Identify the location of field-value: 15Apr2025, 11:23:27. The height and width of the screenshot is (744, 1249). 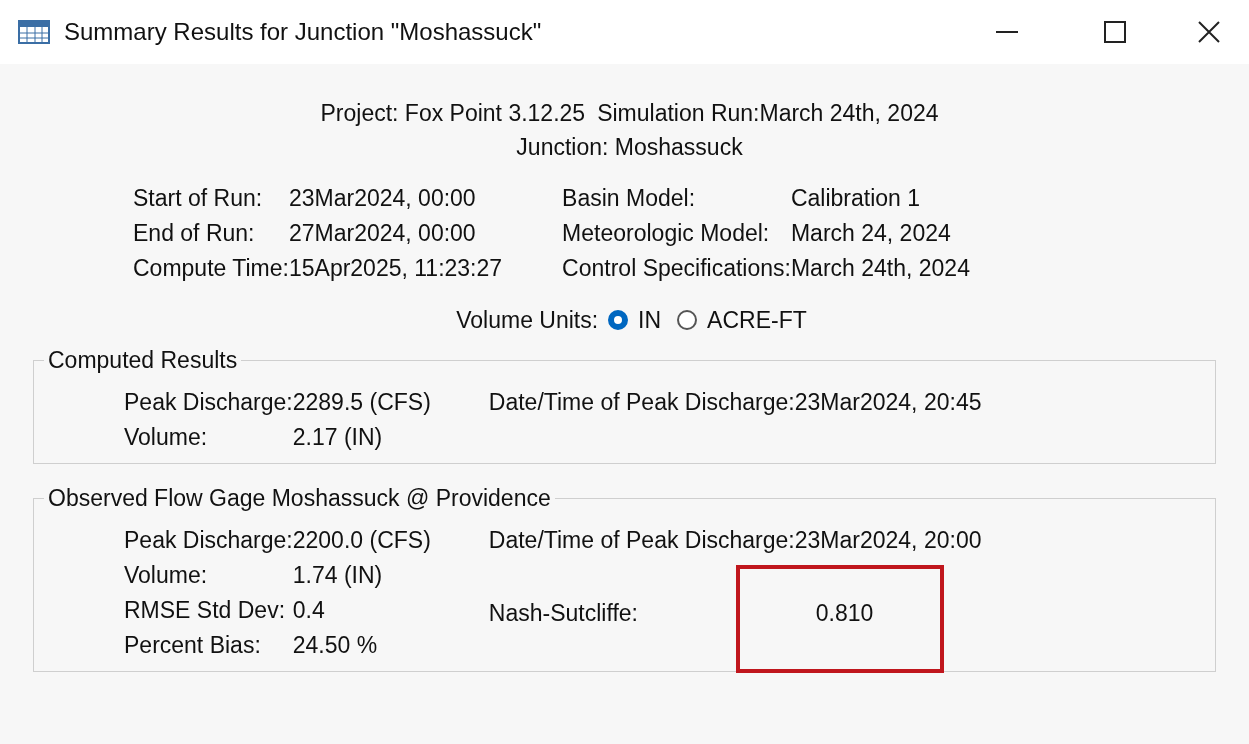
(395, 268).